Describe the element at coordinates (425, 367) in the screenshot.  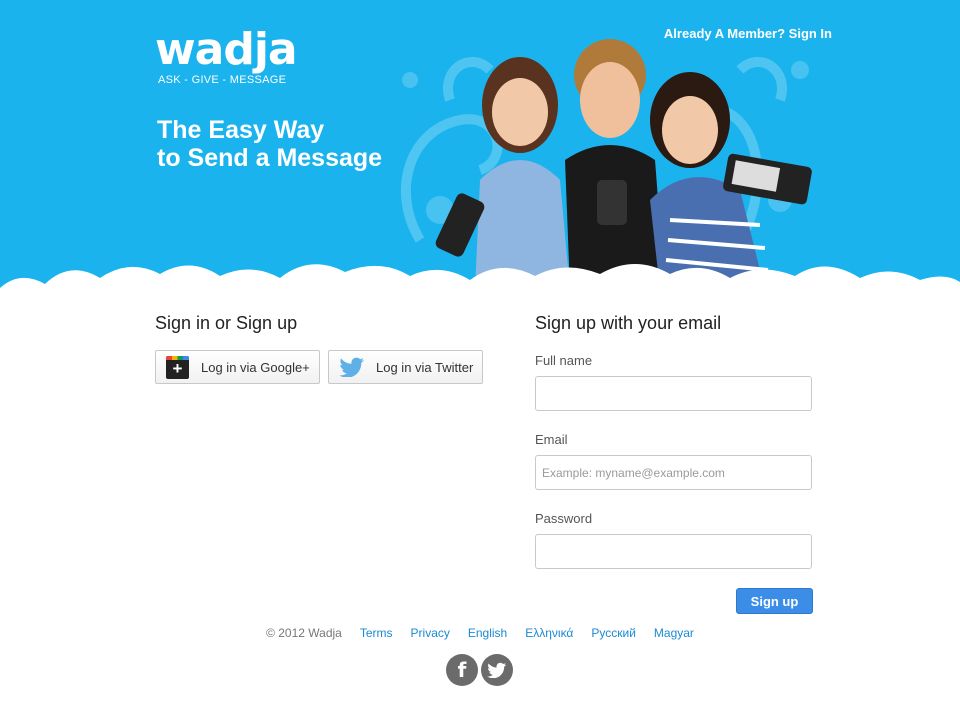
I see `twitter-login-label: Log in via Twitter` at that location.